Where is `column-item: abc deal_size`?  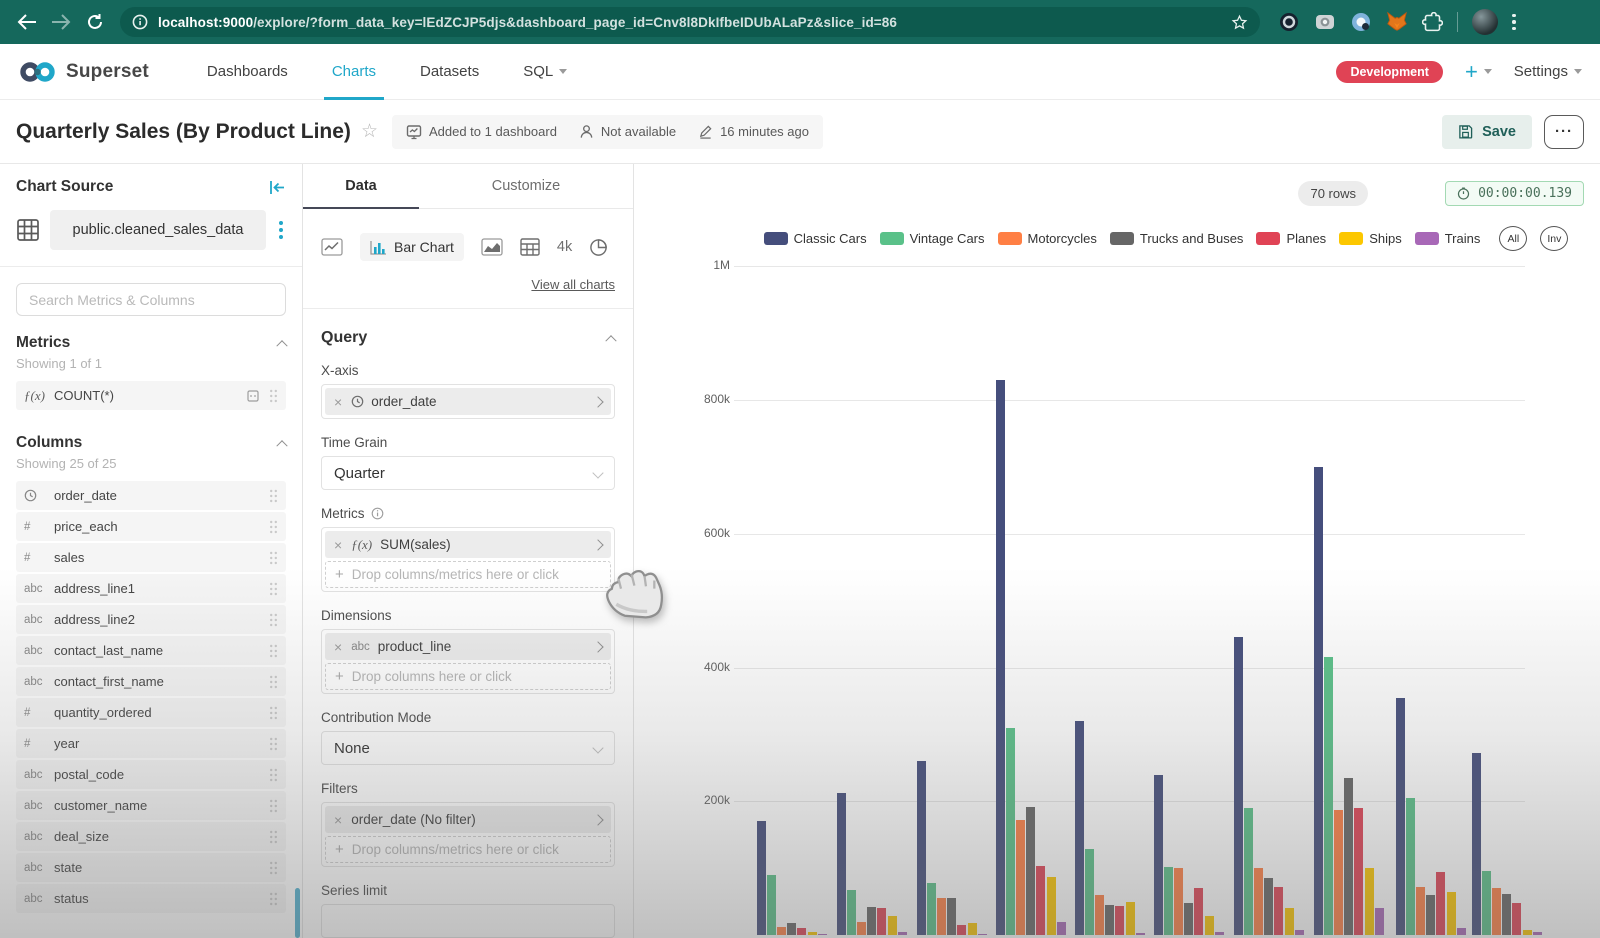 column-item: abc deal_size is located at coordinates (151, 836).